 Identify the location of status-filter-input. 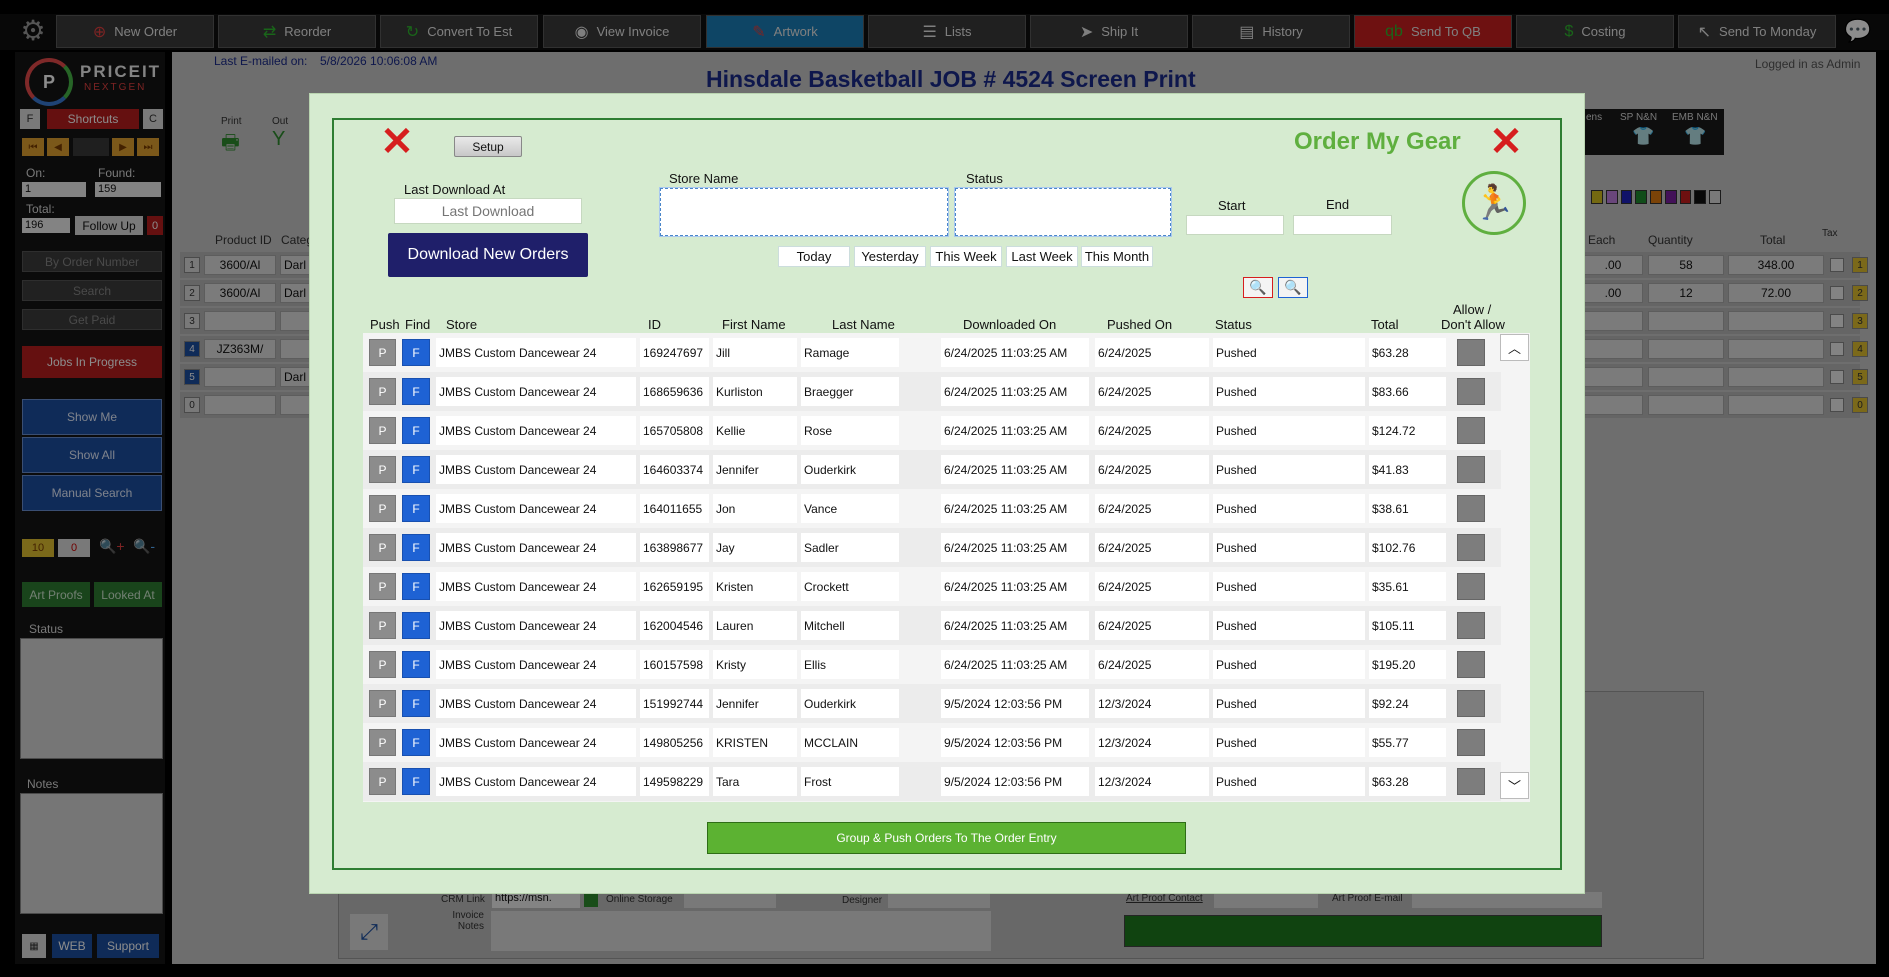
(1063, 212).